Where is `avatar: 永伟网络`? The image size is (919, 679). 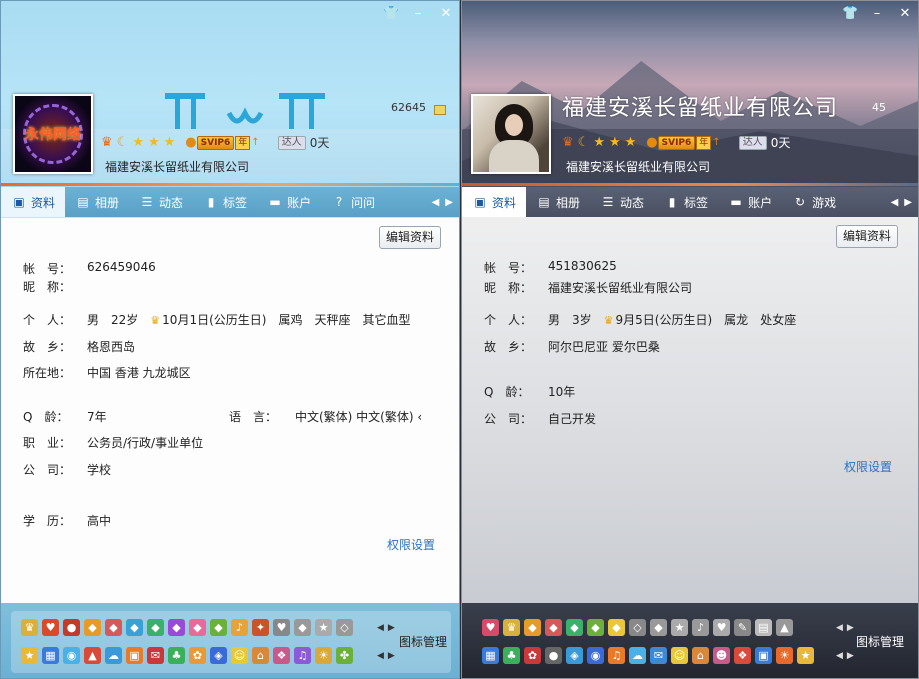
avatar: 永伟网络 is located at coordinates (53, 134).